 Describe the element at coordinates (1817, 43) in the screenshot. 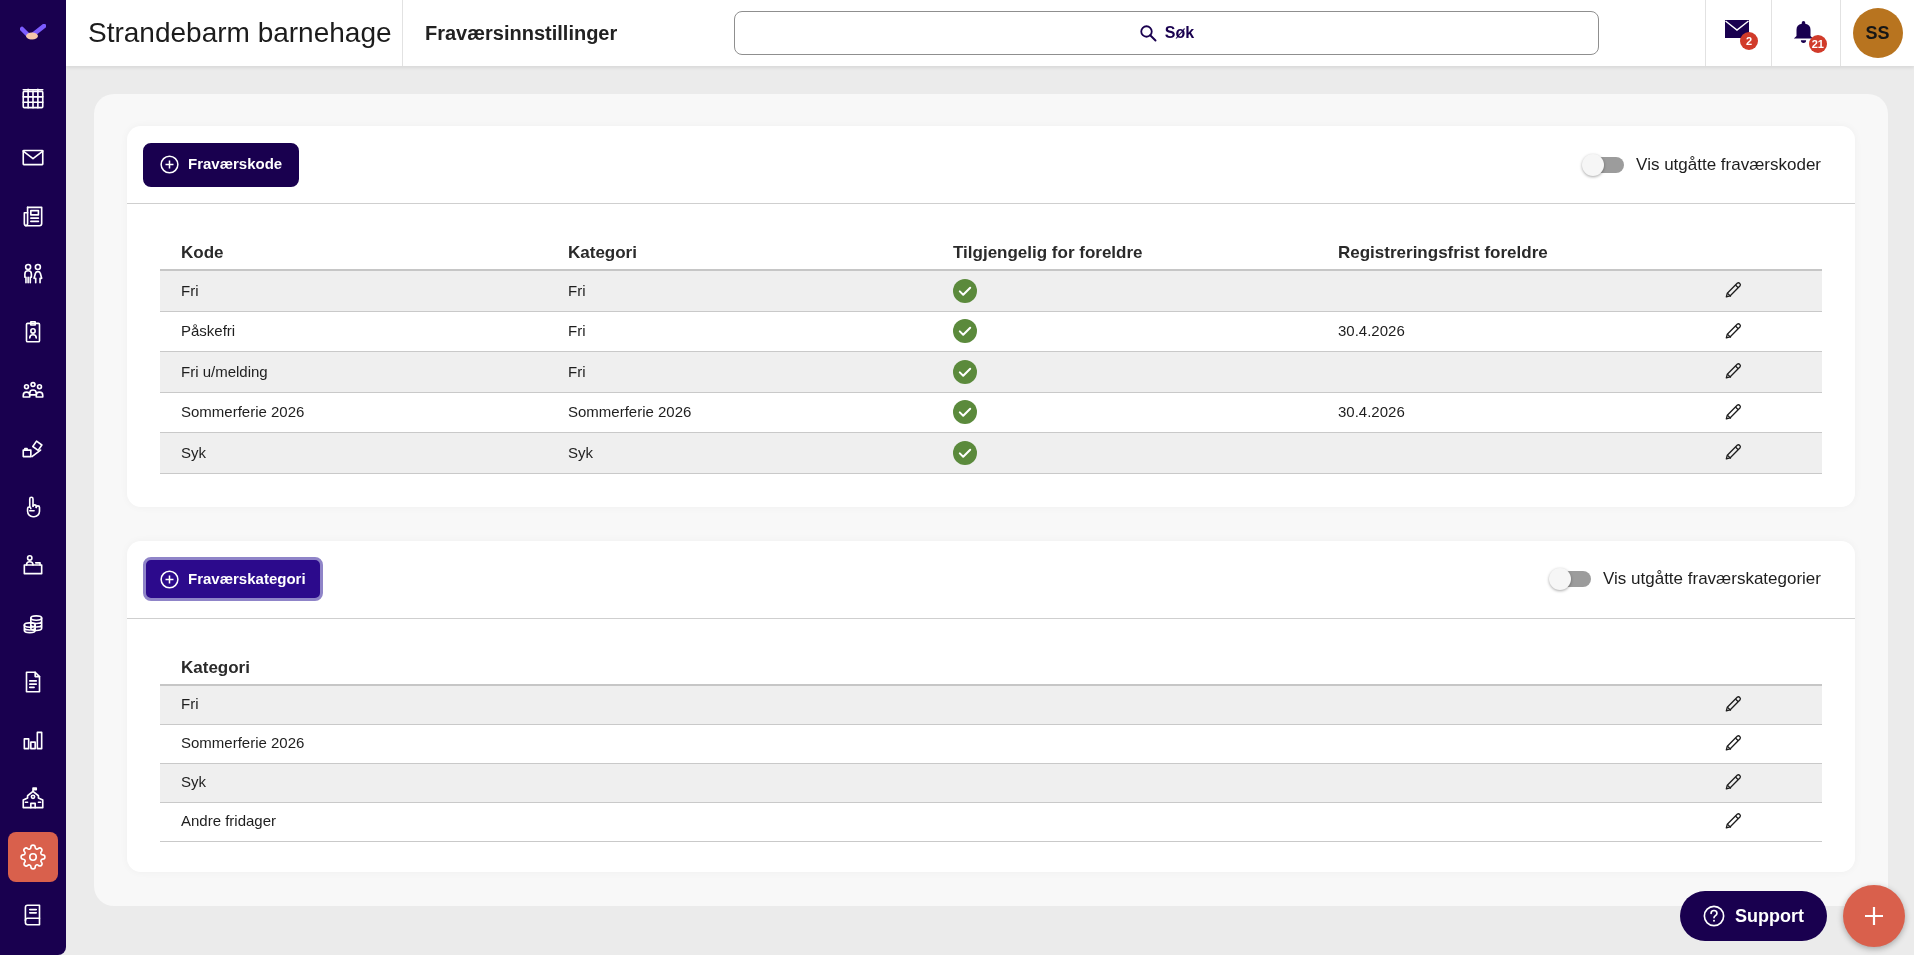

I see `notification-badge: 21` at that location.